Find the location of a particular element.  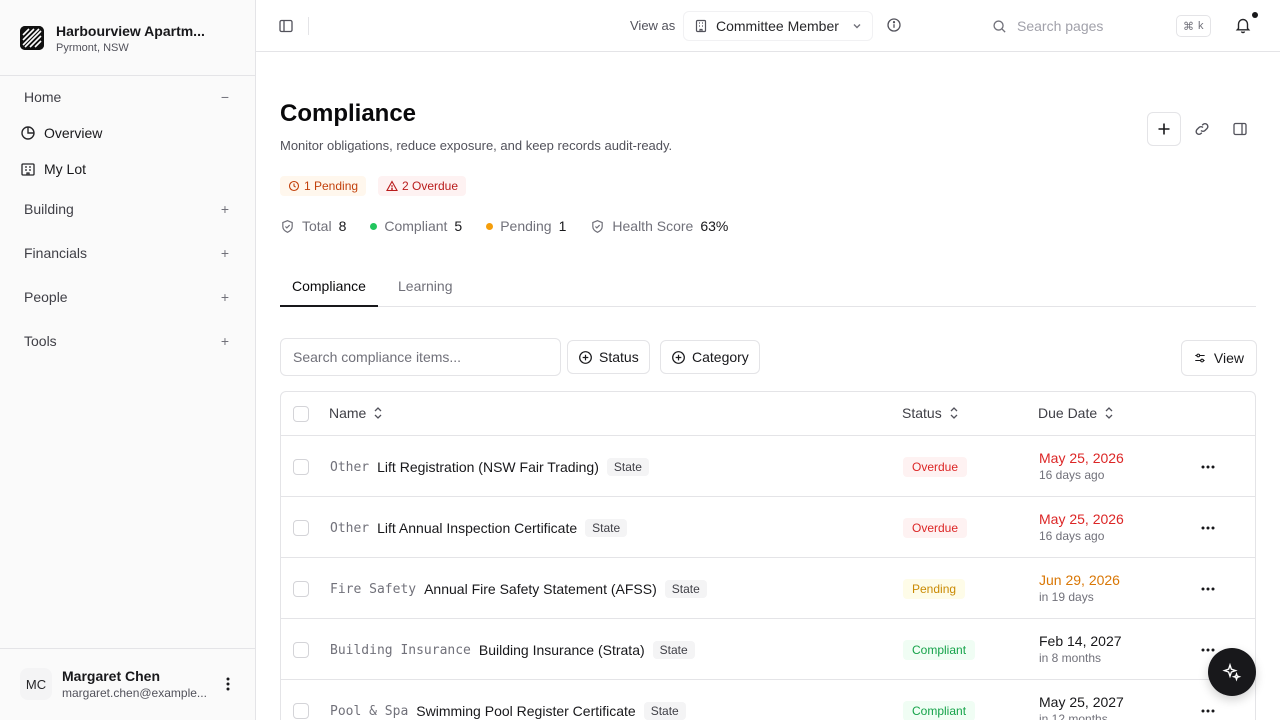

category-label: Pool & Spa is located at coordinates (369, 711).